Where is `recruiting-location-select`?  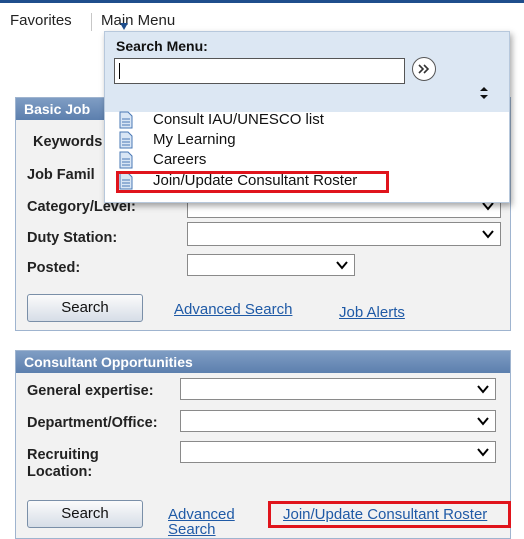 recruiting-location-select is located at coordinates (338, 452).